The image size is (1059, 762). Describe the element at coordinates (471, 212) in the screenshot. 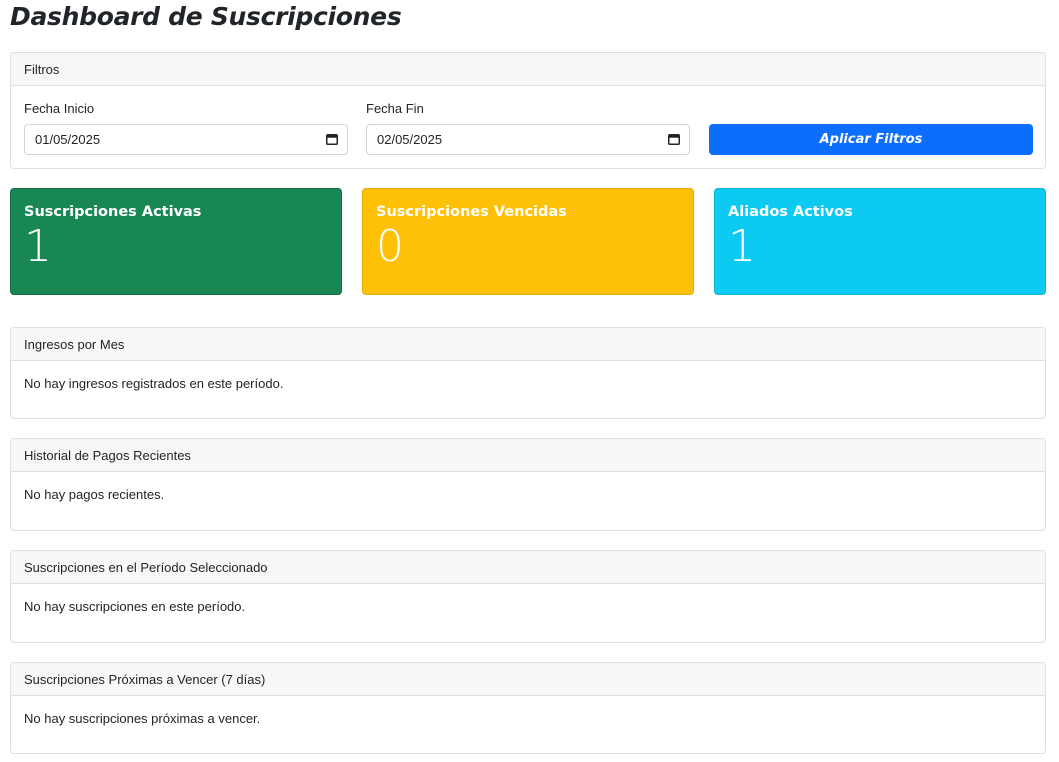

I see `stat-title: Suscripciones Vencidas` at that location.